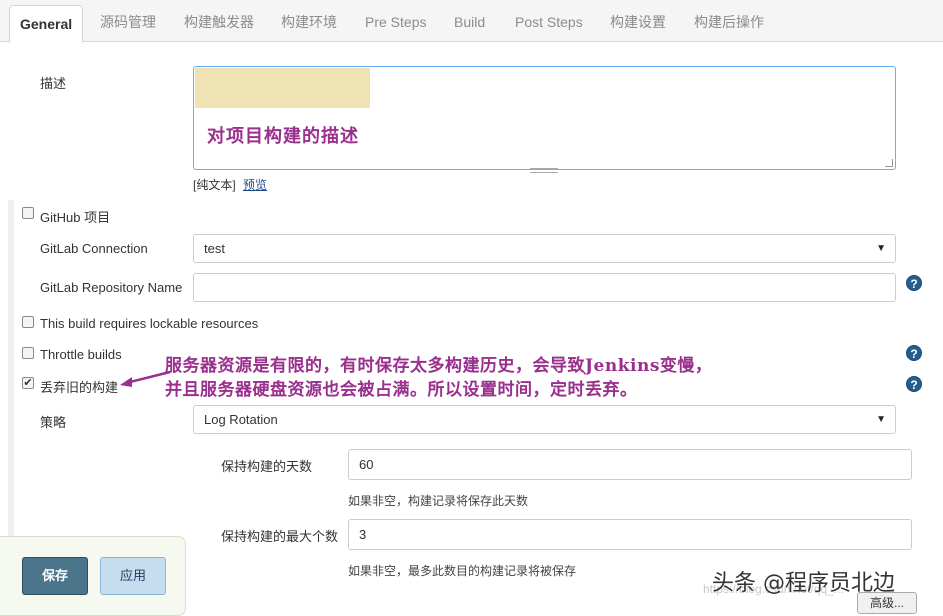 This screenshot has height=616, width=943. Describe the element at coordinates (28, 322) in the screenshot. I see `lockable-checkbox` at that location.